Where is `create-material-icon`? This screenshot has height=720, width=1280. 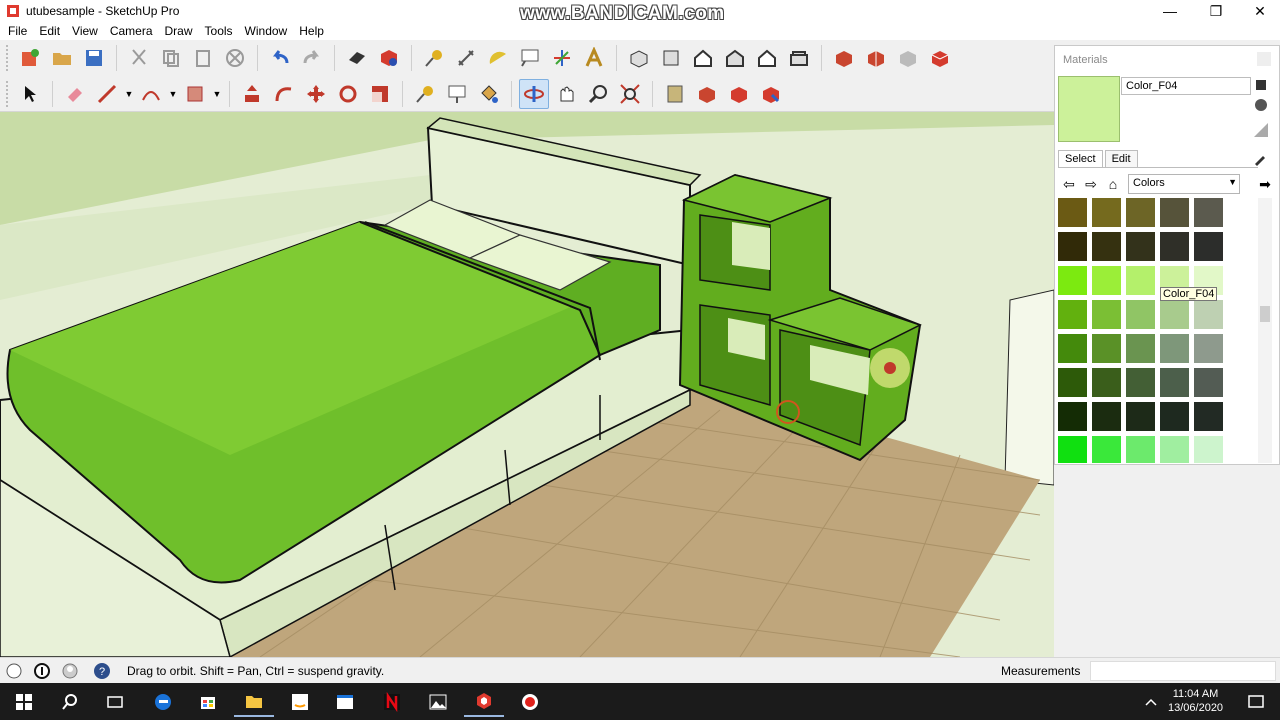 create-material-icon is located at coordinates (1261, 85).